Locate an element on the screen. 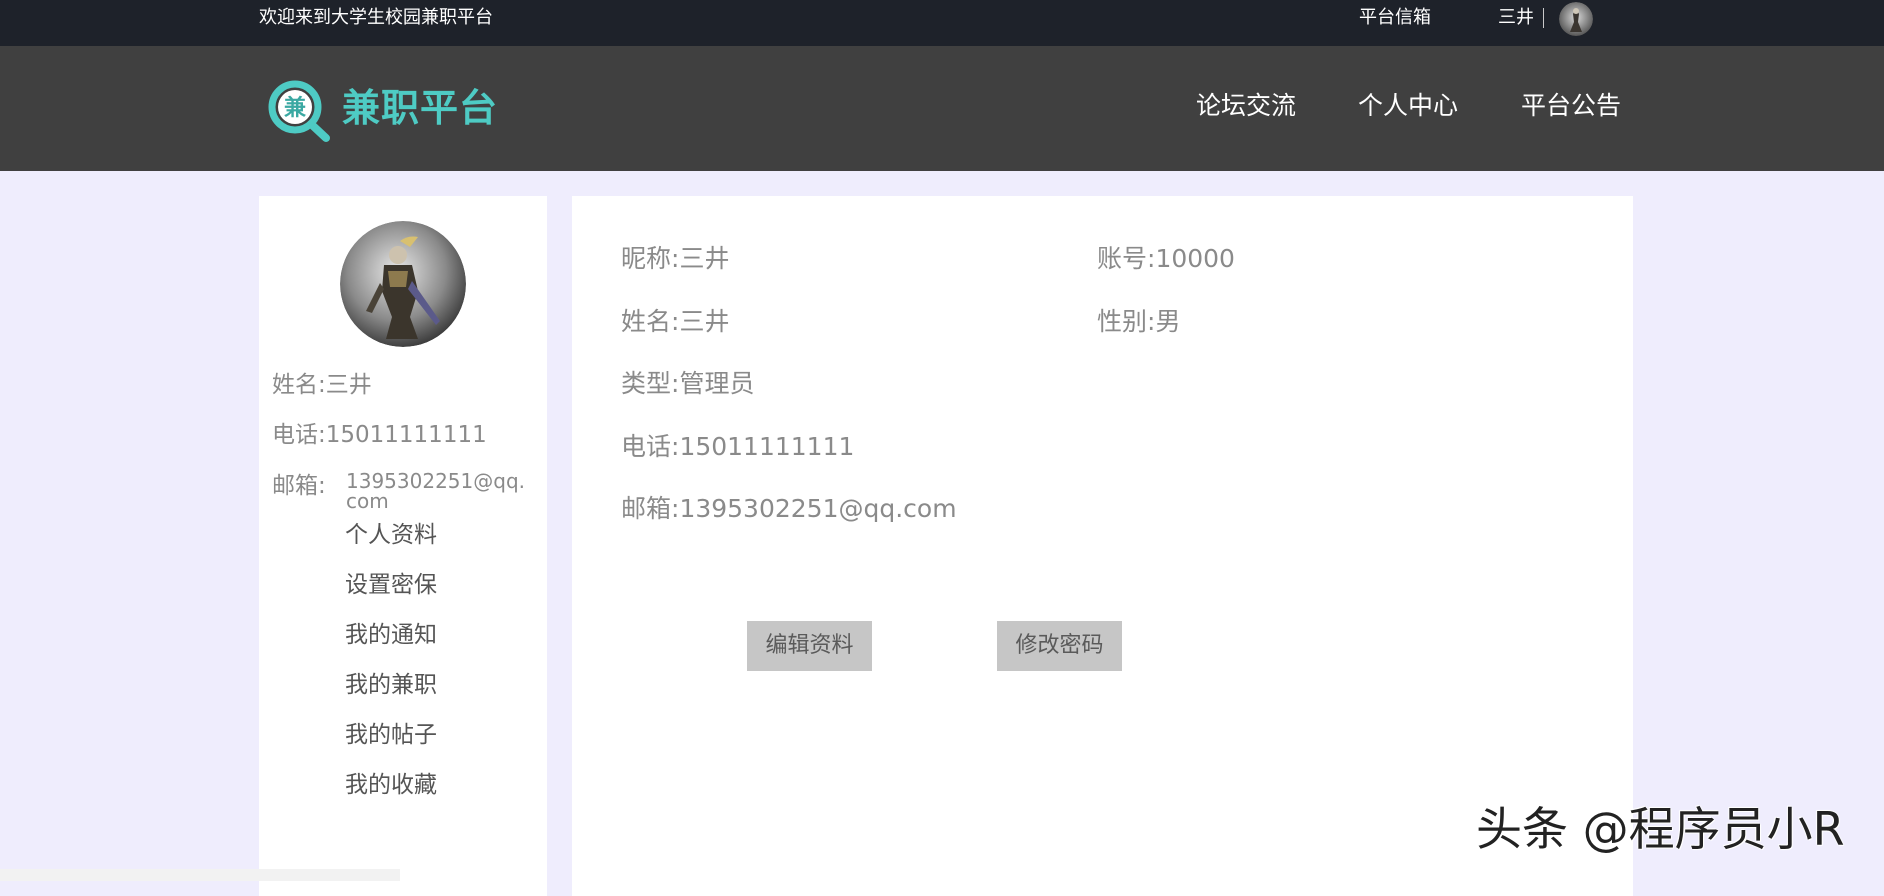 The height and width of the screenshot is (896, 1884). top-divider is located at coordinates (1543, 18).